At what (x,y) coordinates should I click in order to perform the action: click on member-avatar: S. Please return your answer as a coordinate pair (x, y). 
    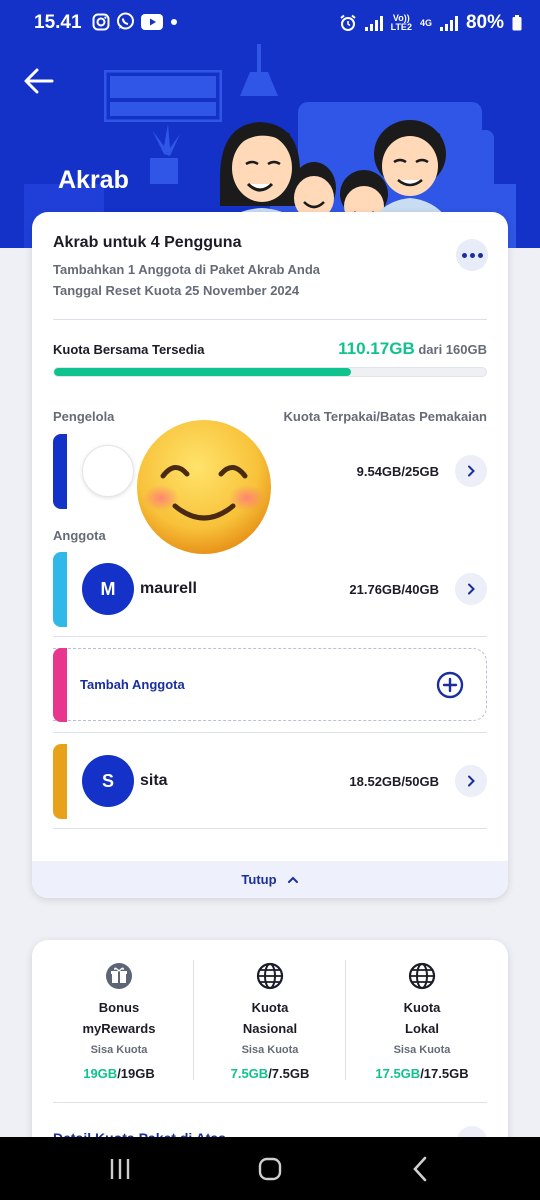
    Looking at the image, I should click on (108, 781).